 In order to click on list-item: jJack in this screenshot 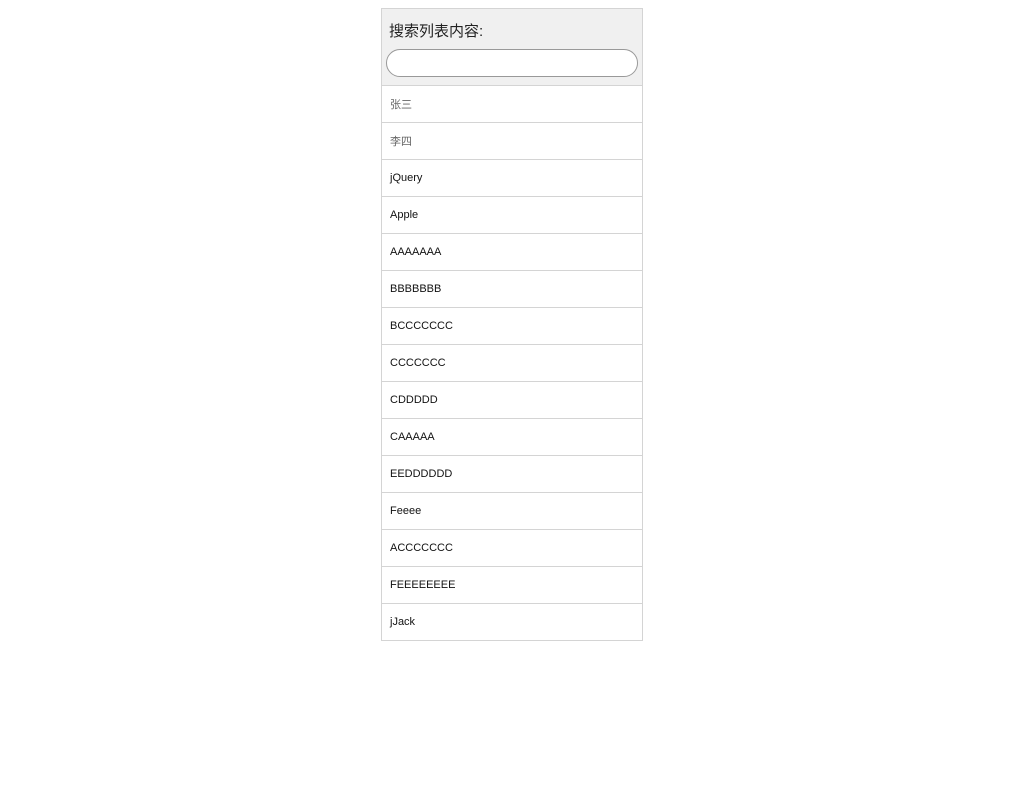, I will do `click(512, 622)`.